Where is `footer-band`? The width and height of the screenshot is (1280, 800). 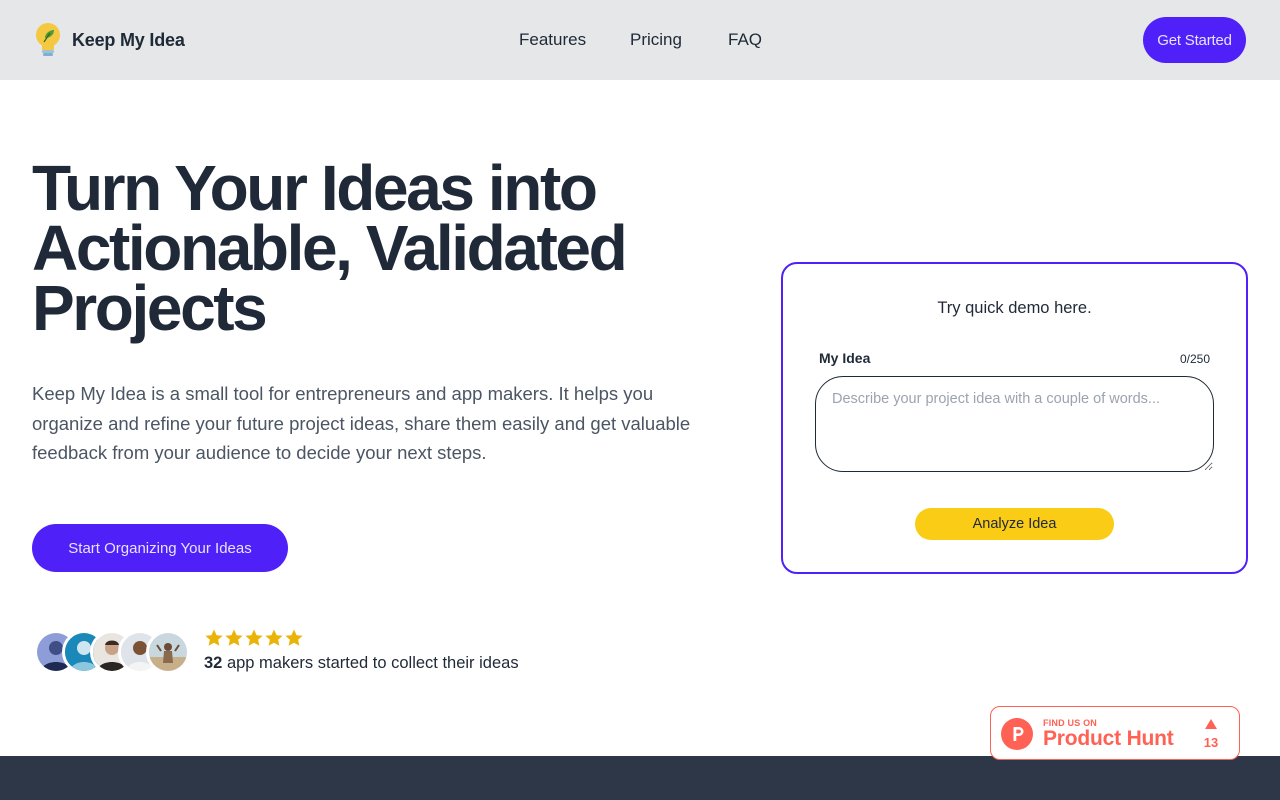
footer-band is located at coordinates (640, 778).